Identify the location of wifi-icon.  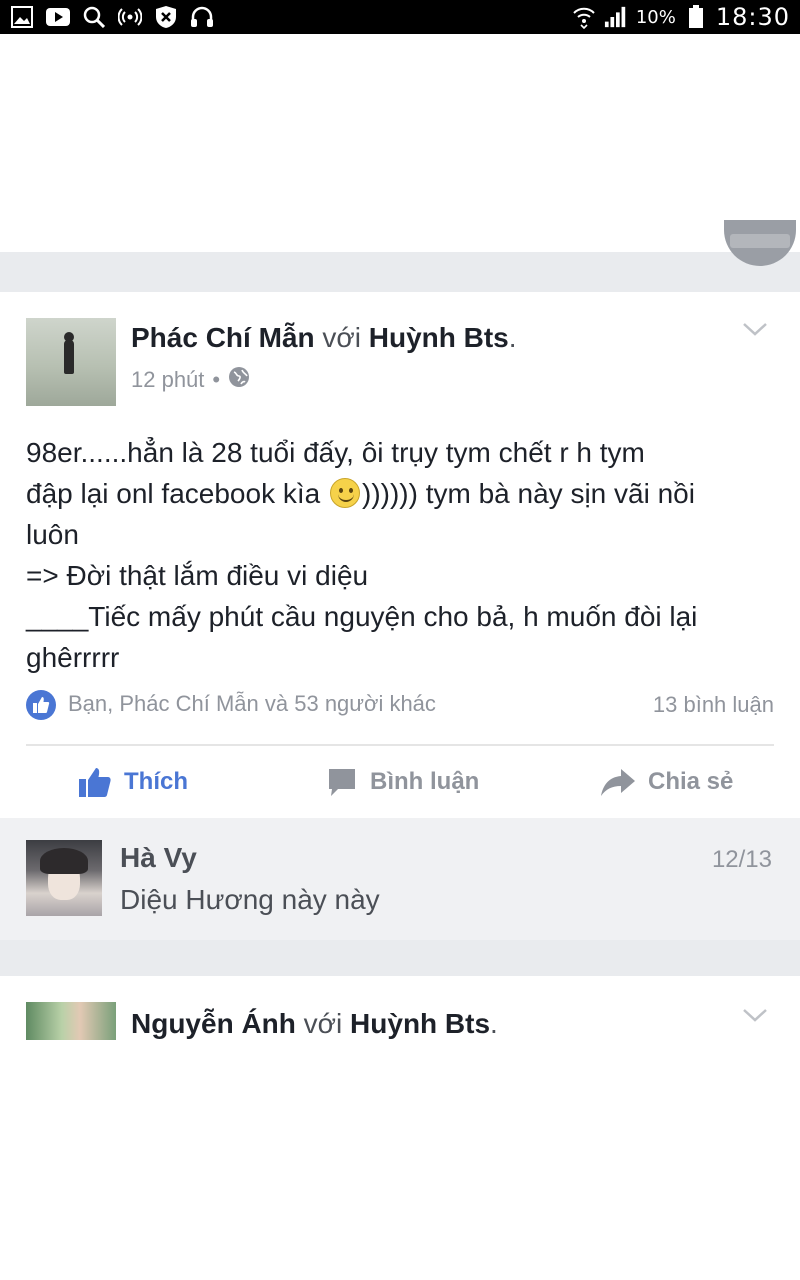
(584, 17).